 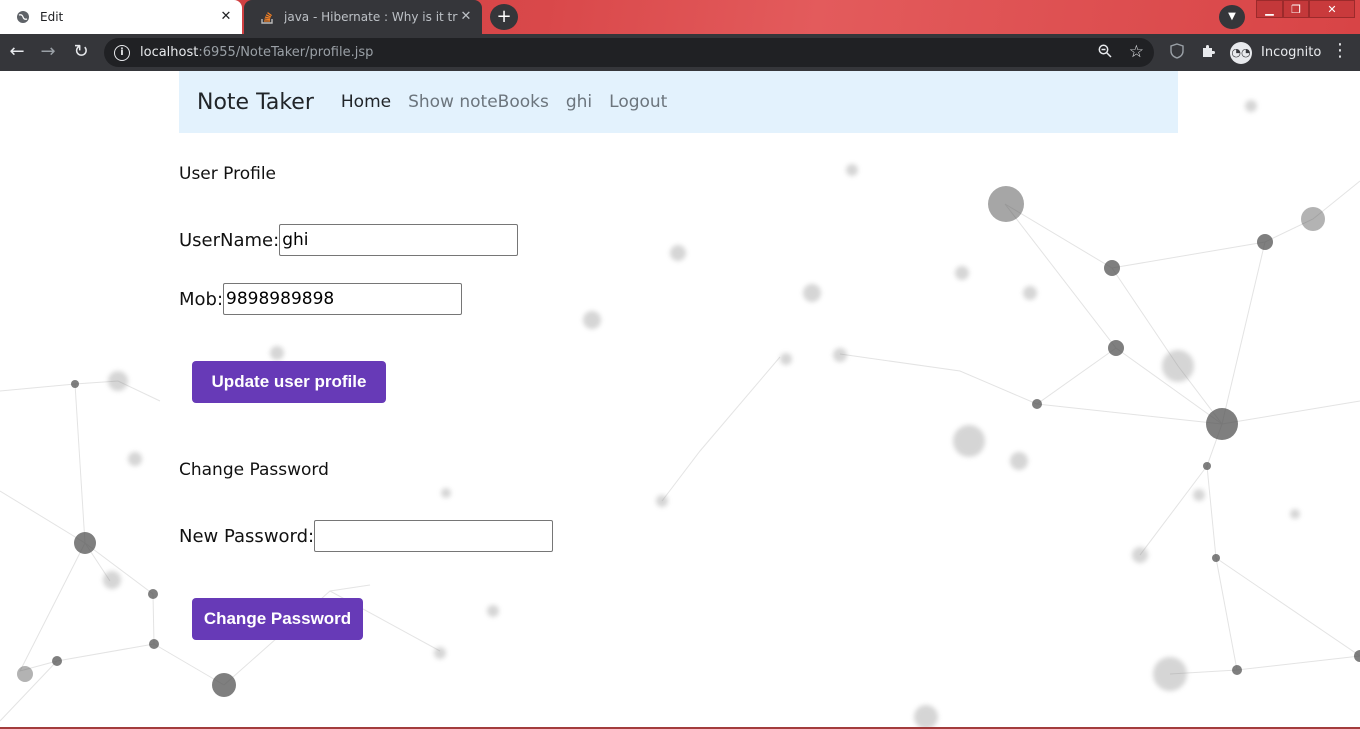 What do you see at coordinates (228, 174) in the screenshot?
I see `user-profile-heading: User Profile` at bounding box center [228, 174].